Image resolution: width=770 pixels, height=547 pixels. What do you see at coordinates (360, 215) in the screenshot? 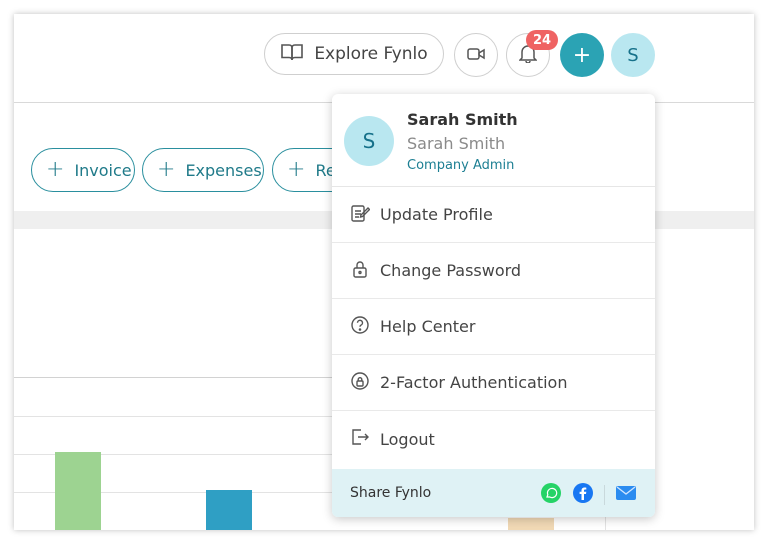
I see `edit-icon` at bounding box center [360, 215].